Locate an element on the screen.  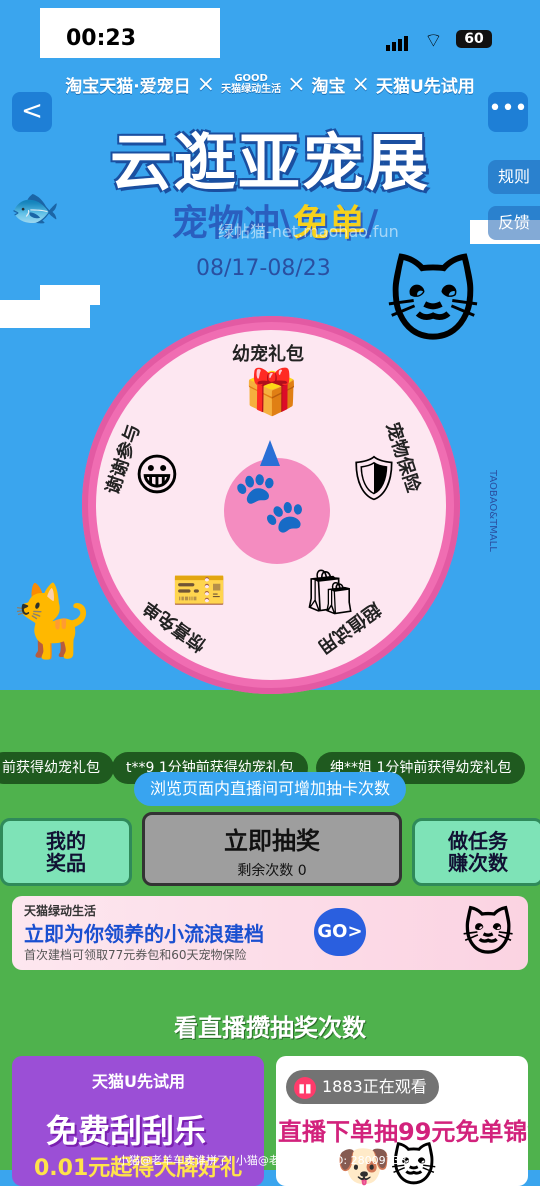
brand-taobao: 淘宝 is located at coordinates (328, 86).